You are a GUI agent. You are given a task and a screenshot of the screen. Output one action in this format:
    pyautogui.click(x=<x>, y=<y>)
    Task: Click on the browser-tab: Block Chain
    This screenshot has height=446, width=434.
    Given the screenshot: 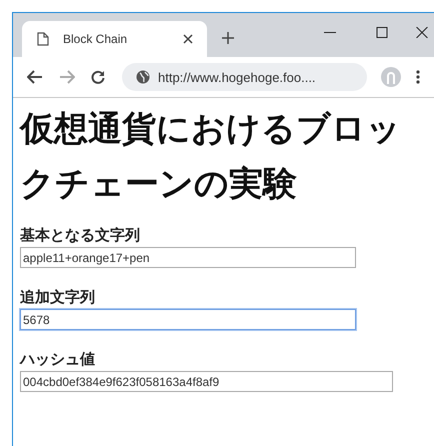 What is the action you would take?
    pyautogui.click(x=114, y=39)
    